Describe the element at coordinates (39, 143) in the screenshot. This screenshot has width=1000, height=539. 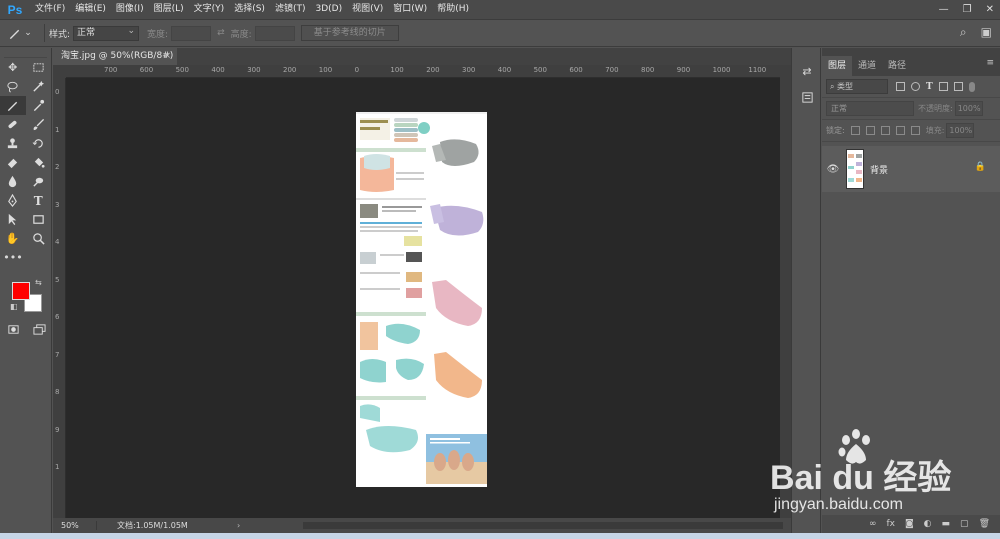
I see `history-brush-tool-icon` at that location.